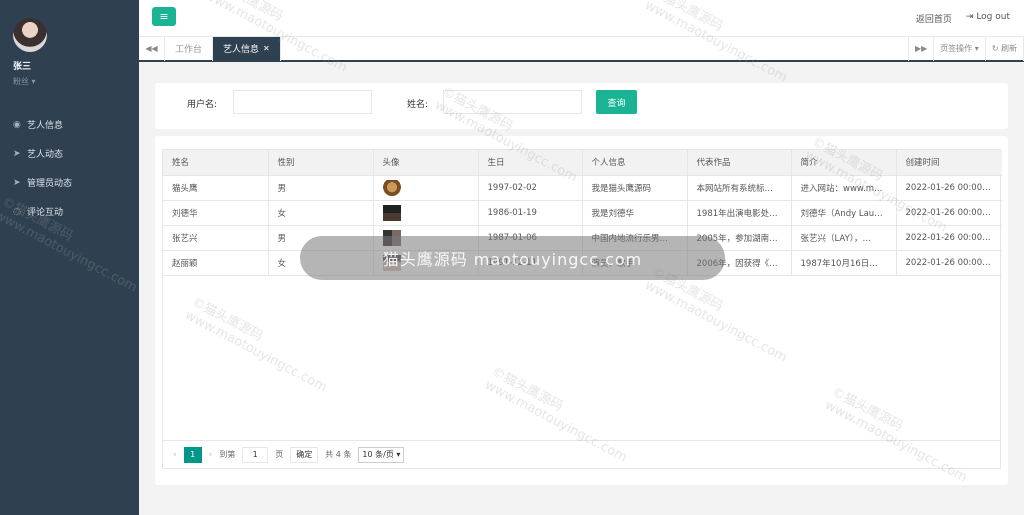  What do you see at coordinates (934, 18) in the screenshot?
I see `home-link: 返回首页` at bounding box center [934, 18].